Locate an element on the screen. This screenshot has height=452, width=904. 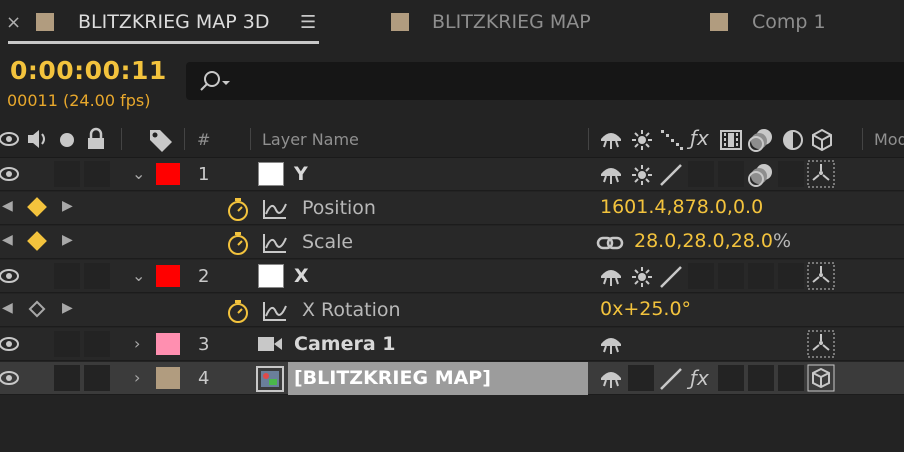
layer-row-selected: › 4 [BLITZKRIEG MAP] ƒx is located at coordinates (452, 378).